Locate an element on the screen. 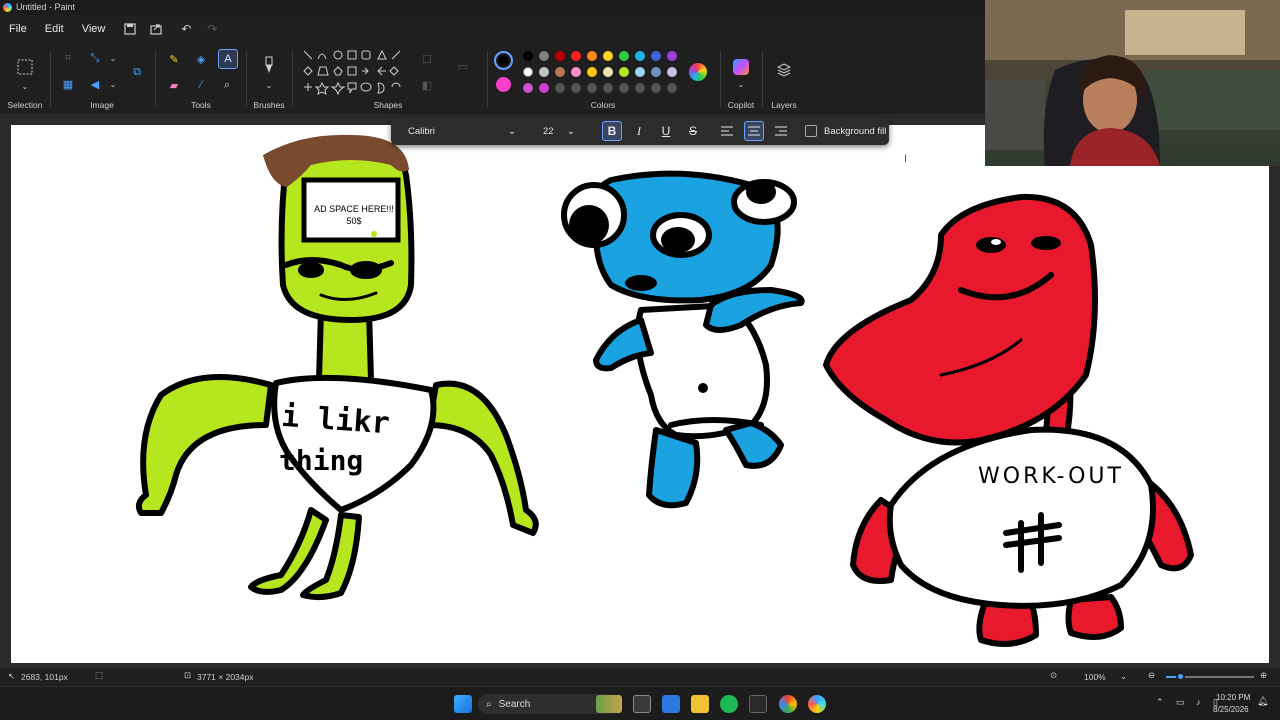 The height and width of the screenshot is (720, 1280). hudfx-icon is located at coordinates (758, 704).